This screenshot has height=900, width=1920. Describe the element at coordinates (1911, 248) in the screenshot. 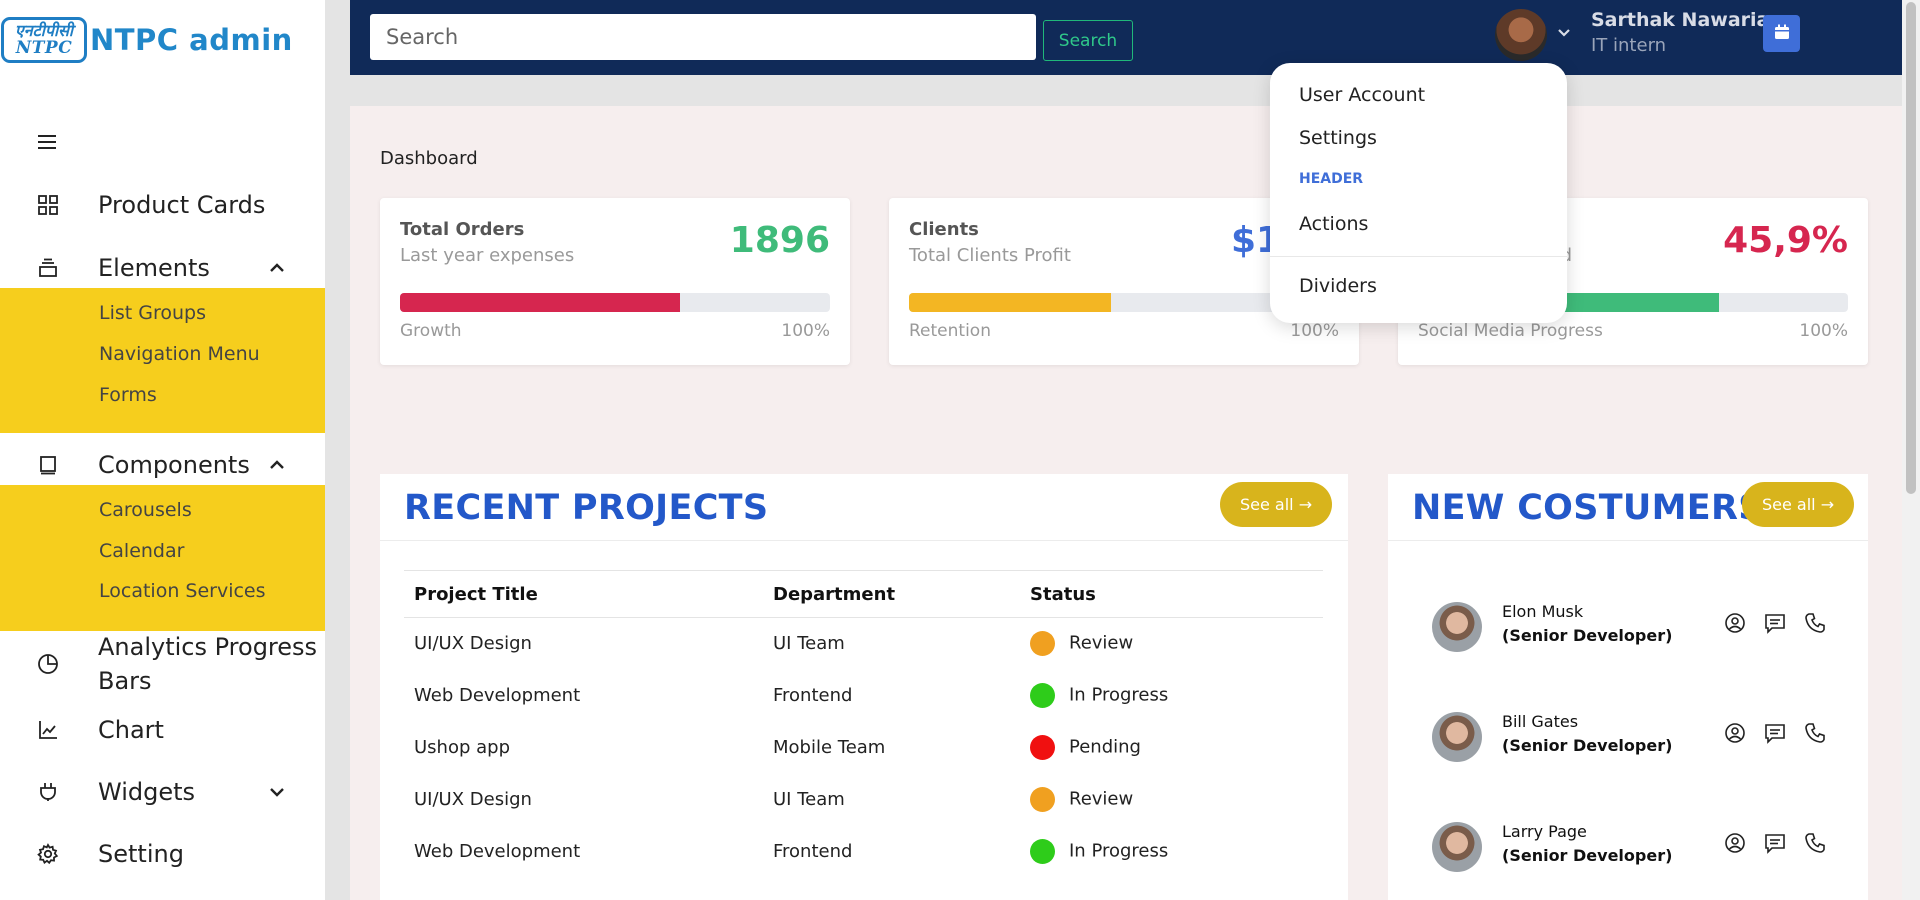

I see `scrollbar-thumb` at that location.